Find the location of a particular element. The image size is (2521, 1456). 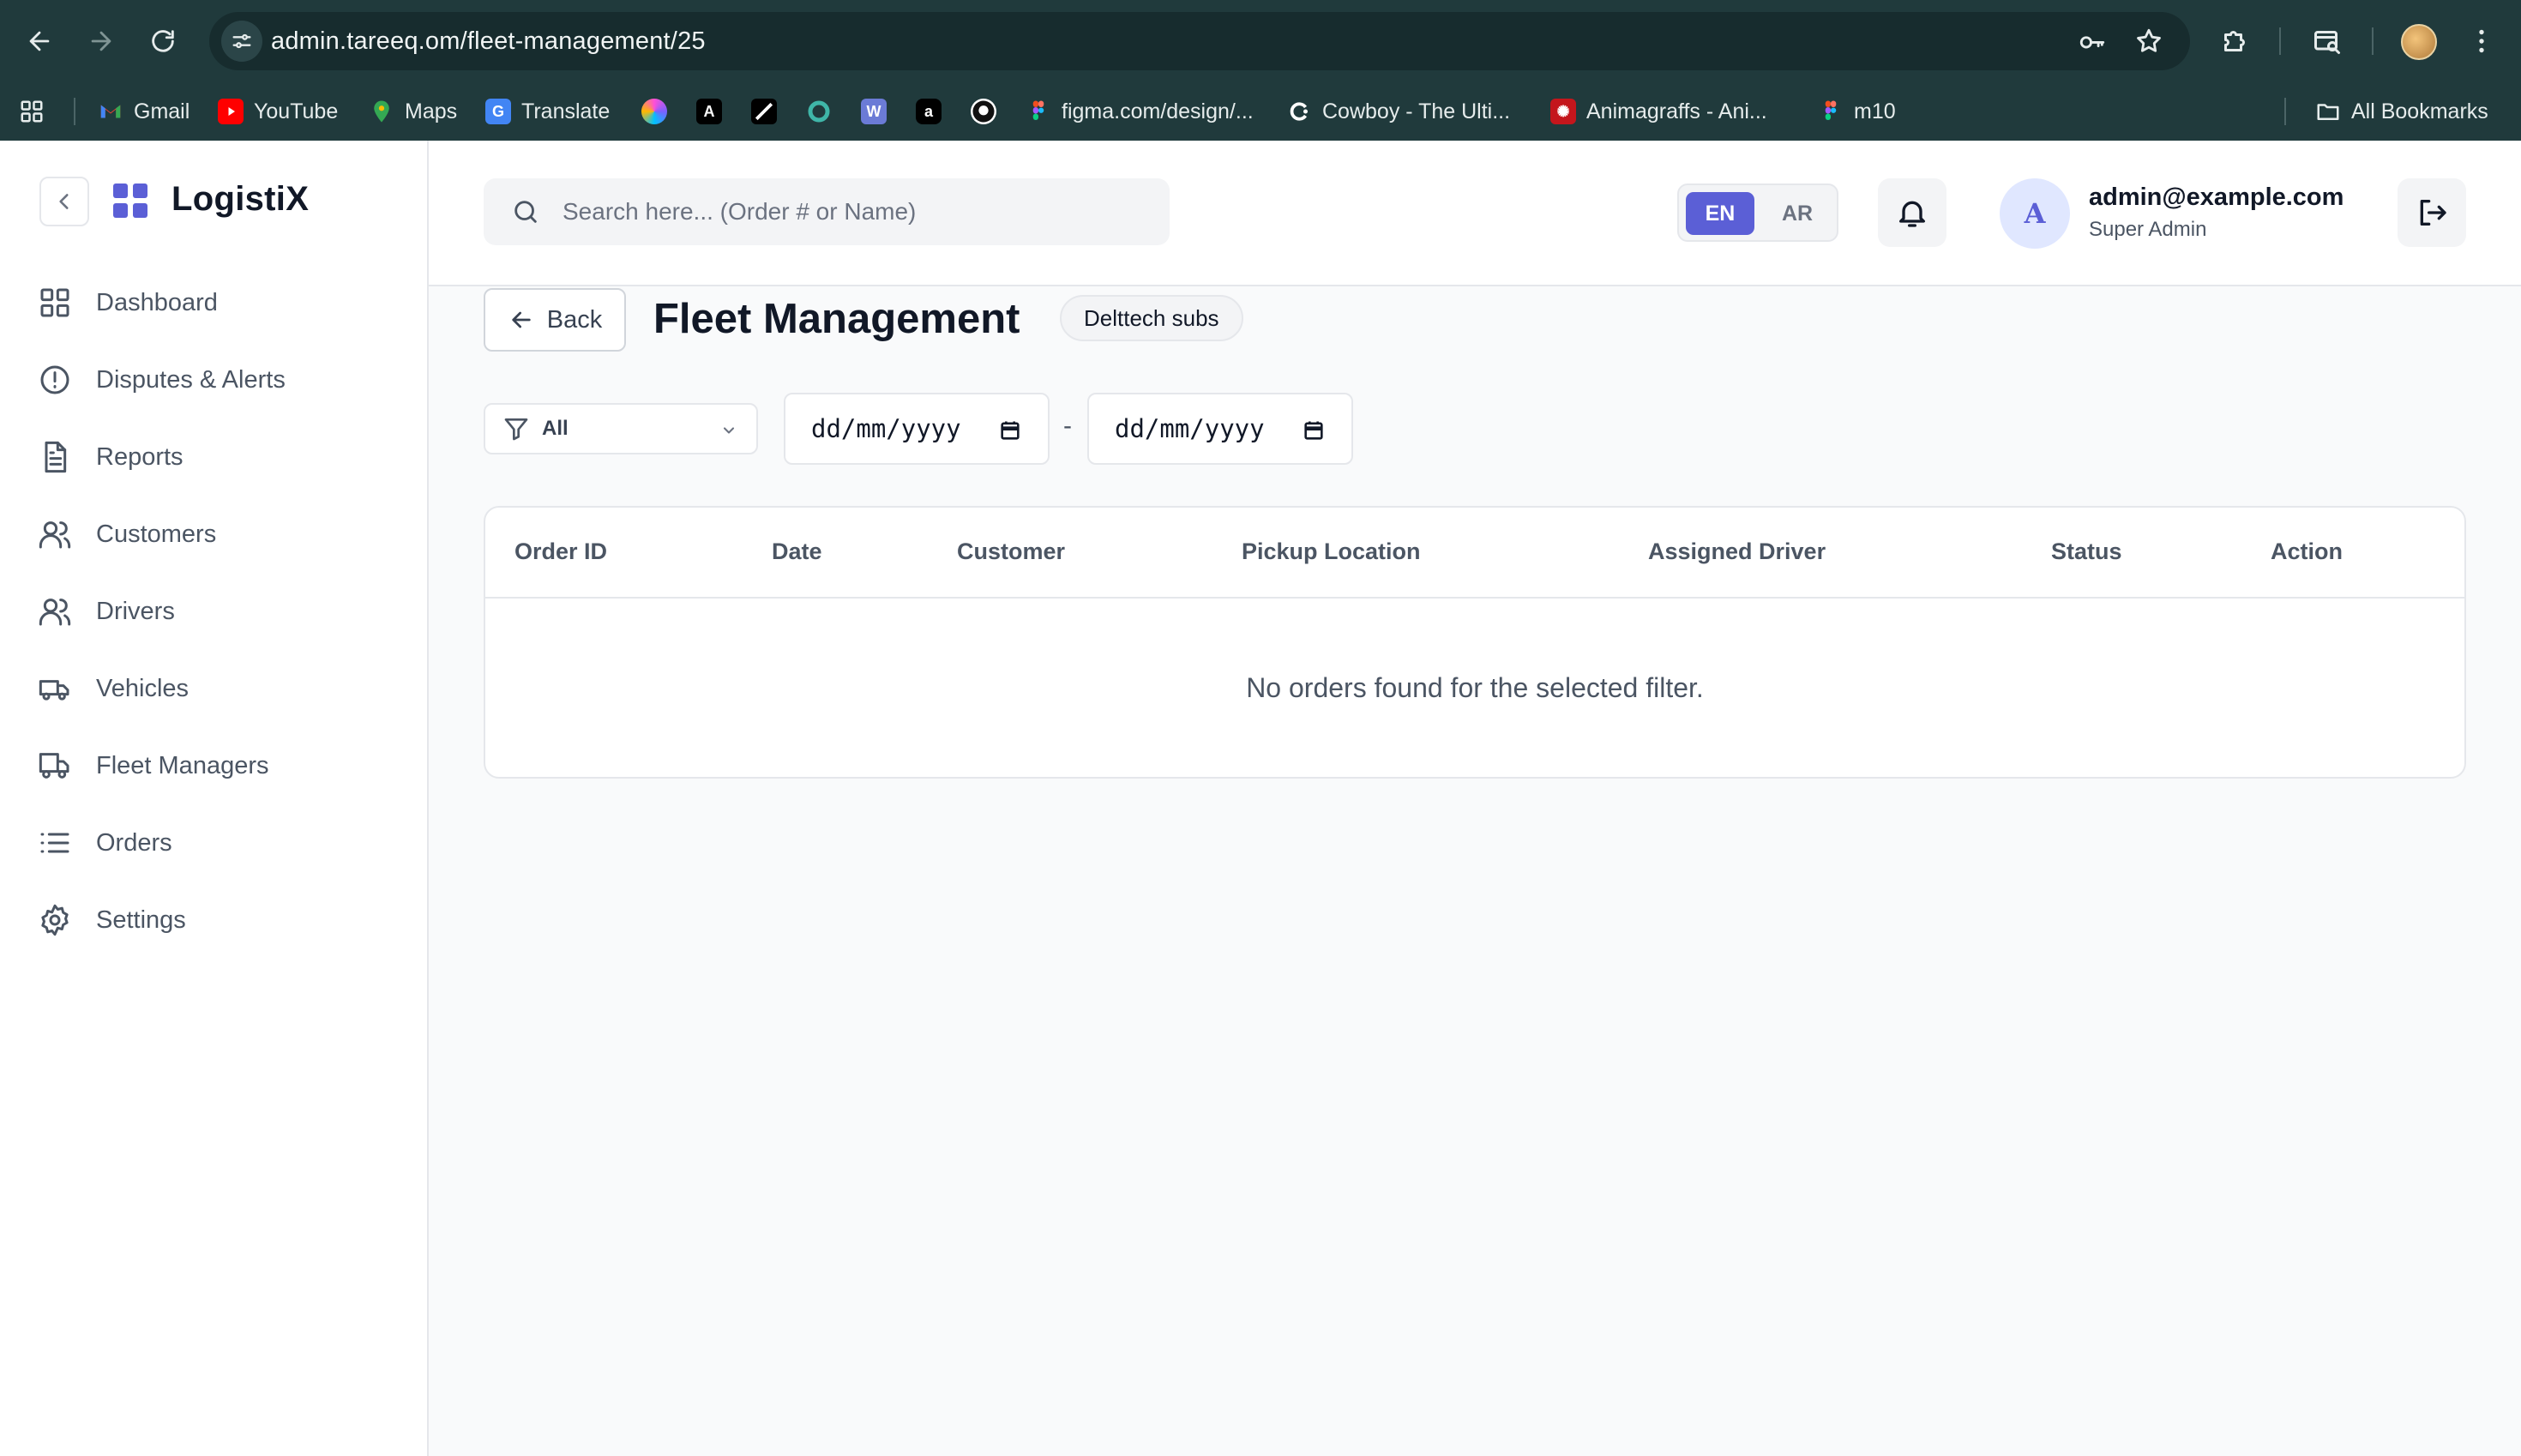

arrow-left-icon is located at coordinates (521, 319).